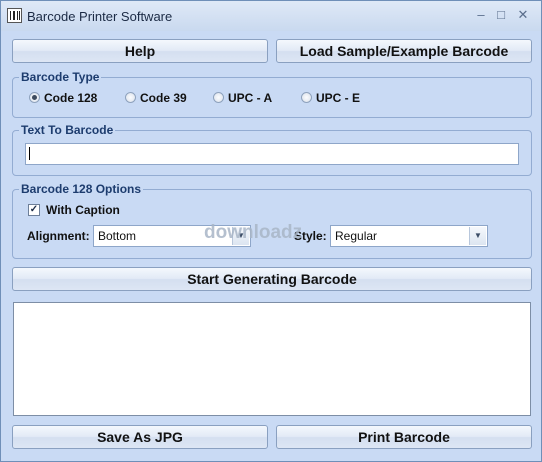 This screenshot has width=542, height=462. Describe the element at coordinates (409, 236) in the screenshot. I see `style-dropdown: Regular ▼` at that location.